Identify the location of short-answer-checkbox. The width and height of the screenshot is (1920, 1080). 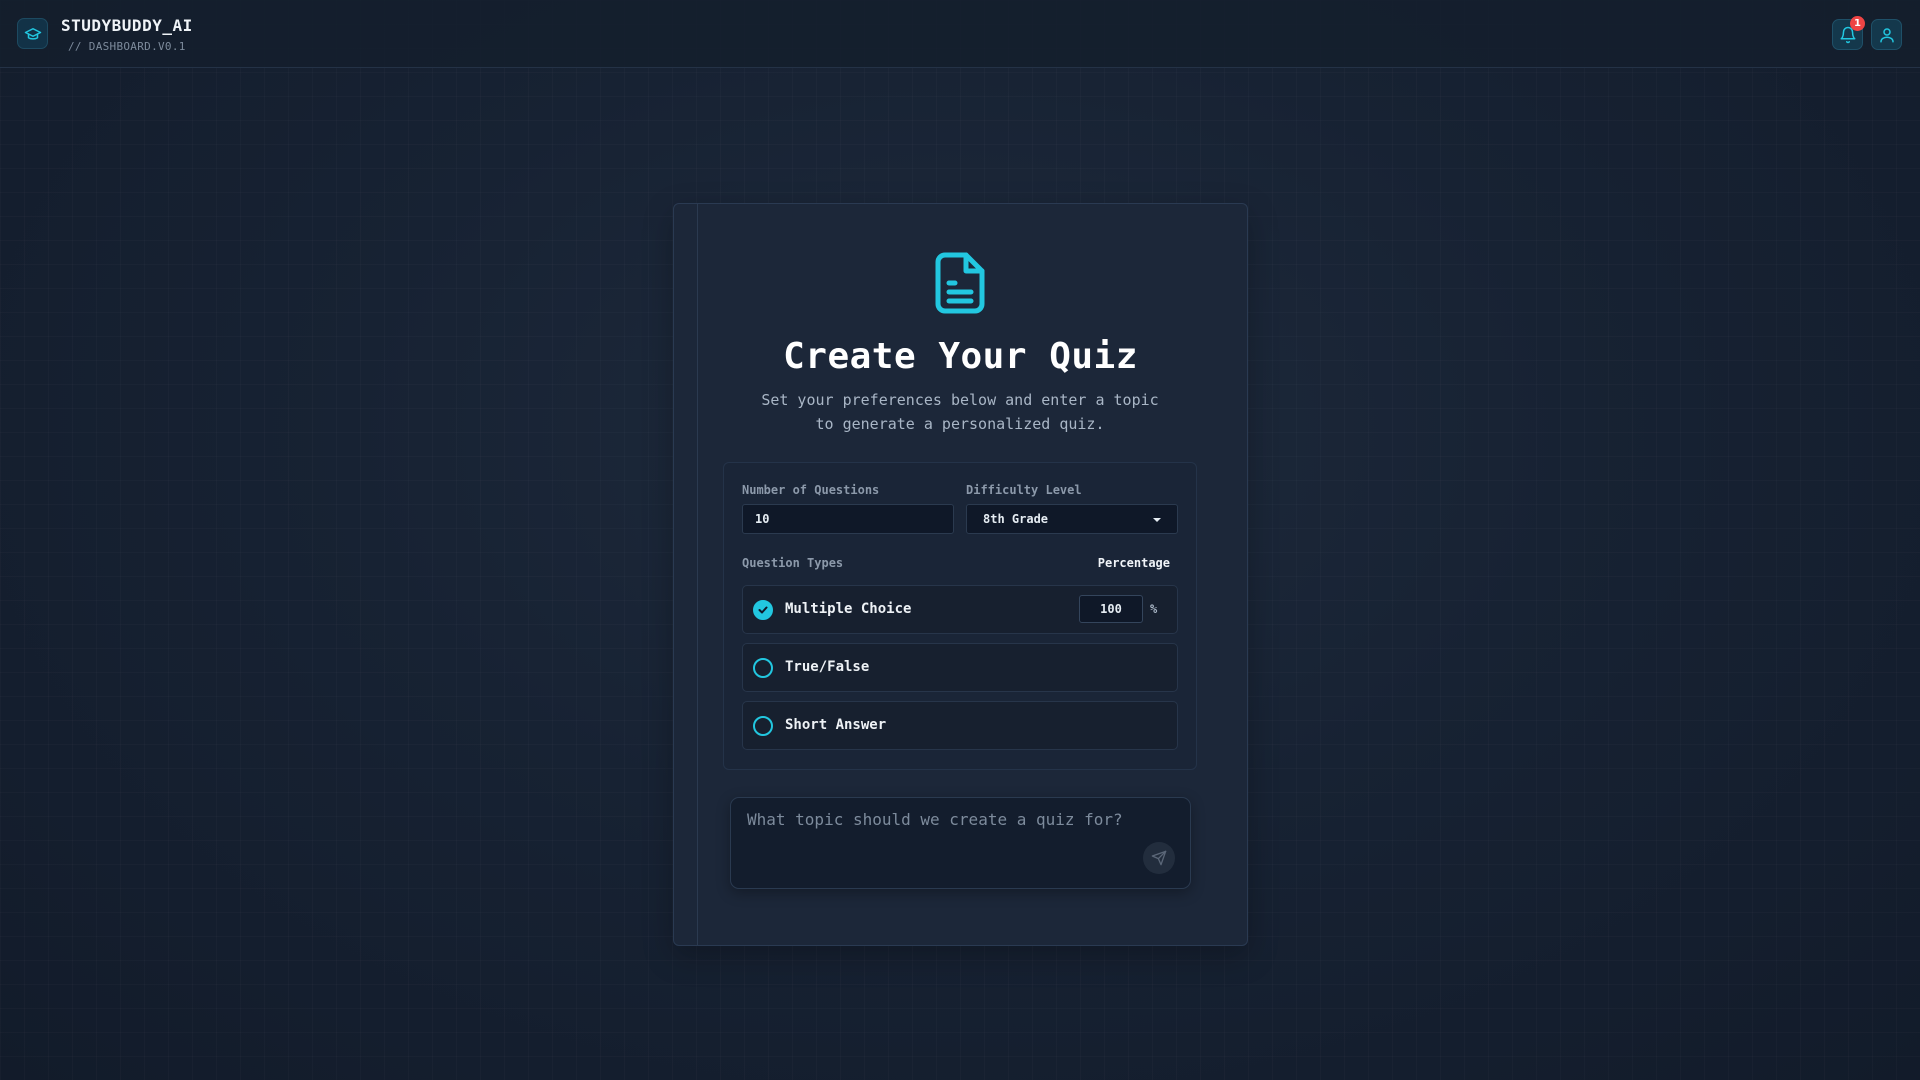
(763, 726).